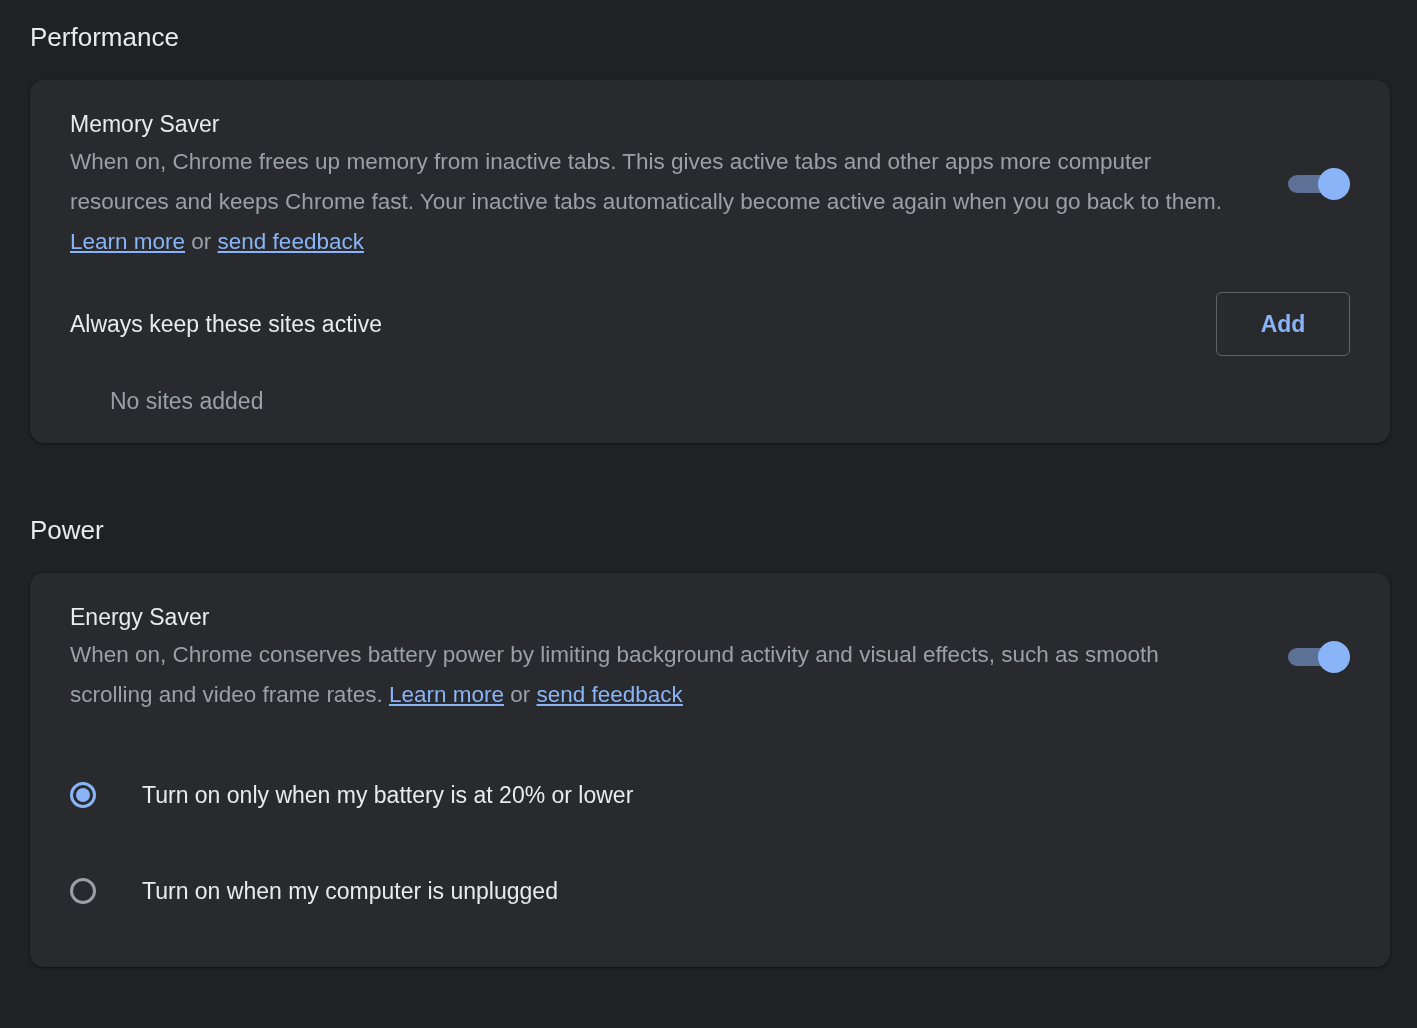 The height and width of the screenshot is (1028, 1417). I want to click on setting-description: When on, Chrome conserves battery power by limiting background activity and visual effects, such as smooth scrolling and video frame rates. Learn more or send feedback, so click(615, 675).